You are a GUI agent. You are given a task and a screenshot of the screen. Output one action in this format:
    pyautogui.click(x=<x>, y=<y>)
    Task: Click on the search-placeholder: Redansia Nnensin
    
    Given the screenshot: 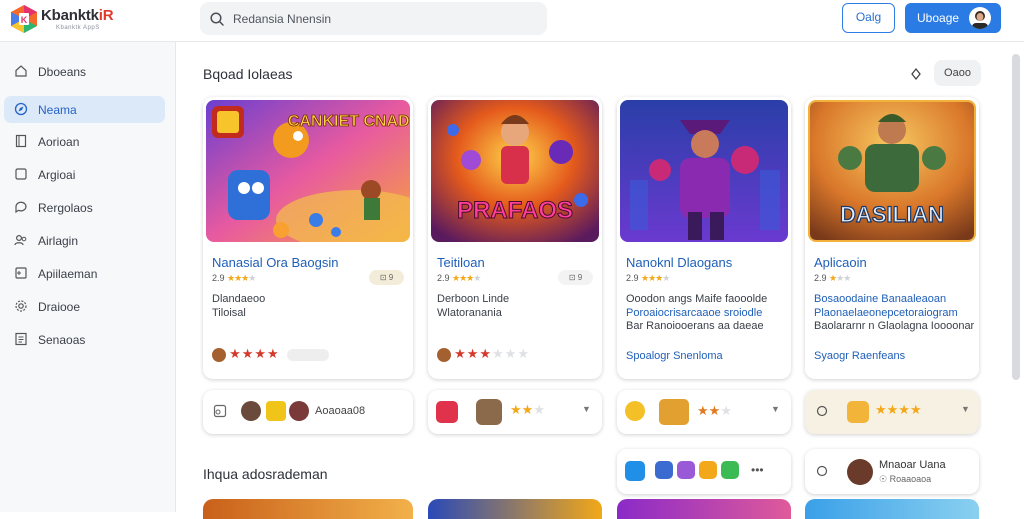 What is the action you would take?
    pyautogui.click(x=282, y=19)
    